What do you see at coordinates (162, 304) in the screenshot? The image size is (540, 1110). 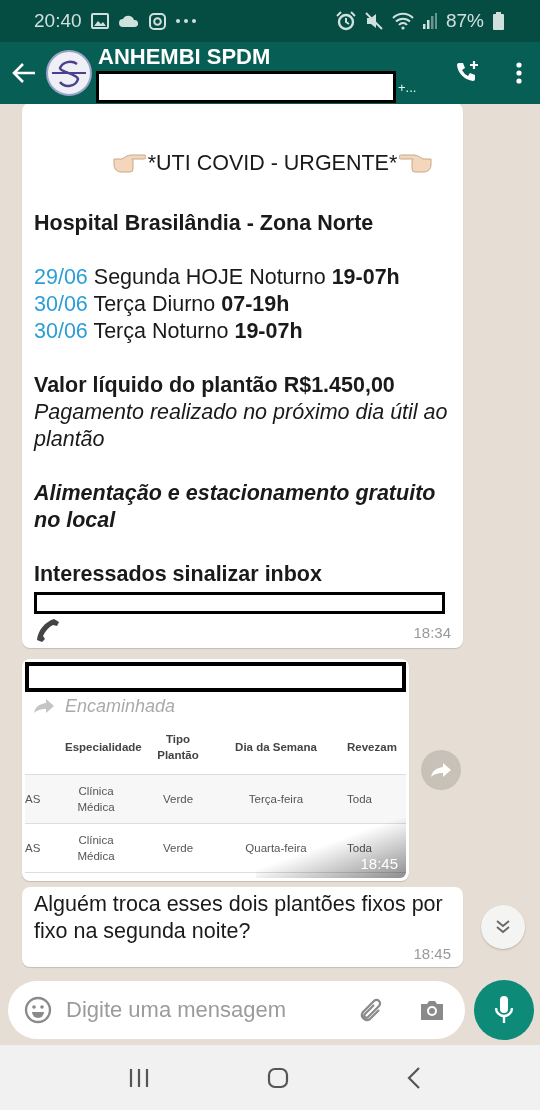 I see `schedule-line: 30/06 Terça Diurno 07-19h` at bounding box center [162, 304].